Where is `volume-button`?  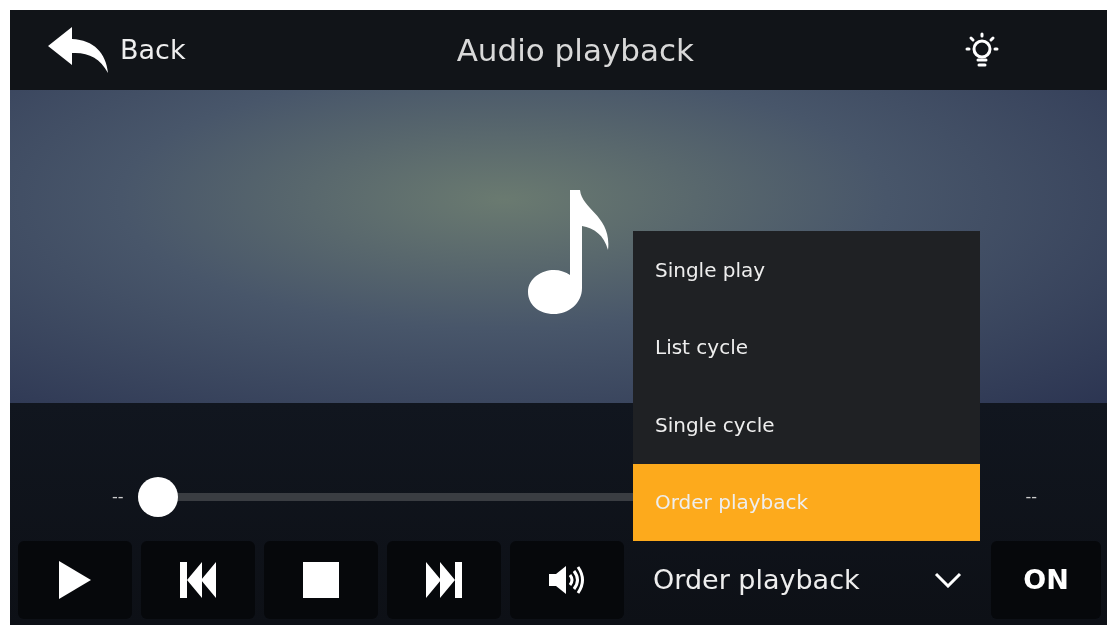 volume-button is located at coordinates (567, 580).